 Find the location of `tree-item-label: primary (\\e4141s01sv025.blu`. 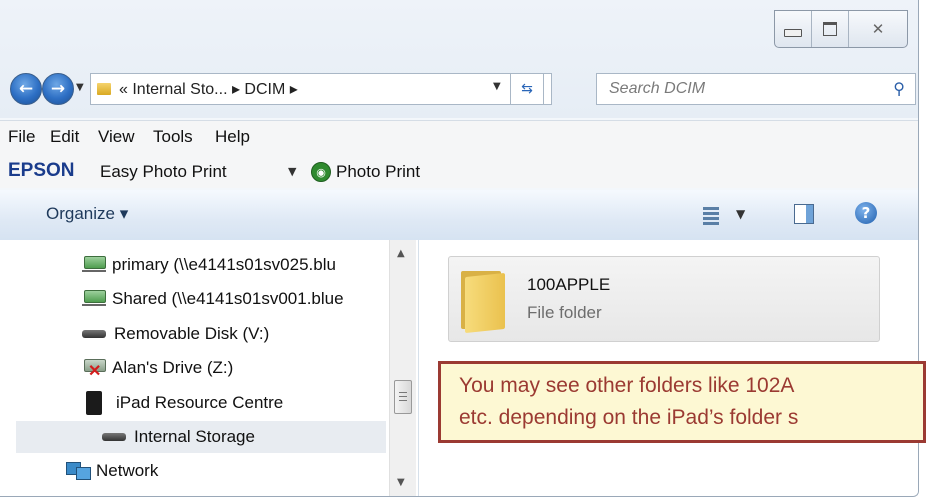

tree-item-label: primary (\\e4141s01sv025.blu is located at coordinates (224, 264).